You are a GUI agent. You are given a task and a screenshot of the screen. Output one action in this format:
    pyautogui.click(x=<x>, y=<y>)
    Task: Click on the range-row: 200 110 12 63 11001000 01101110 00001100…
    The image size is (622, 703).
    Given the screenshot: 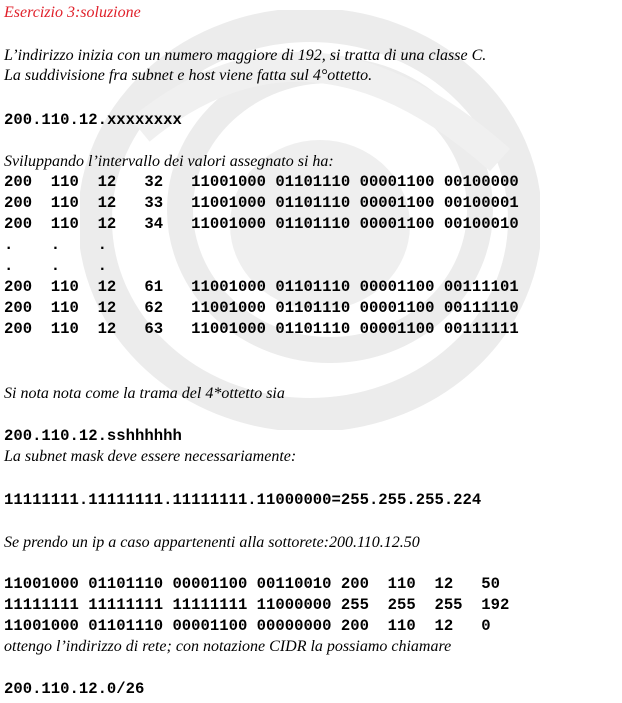 What is the action you would take?
    pyautogui.click(x=261, y=329)
    